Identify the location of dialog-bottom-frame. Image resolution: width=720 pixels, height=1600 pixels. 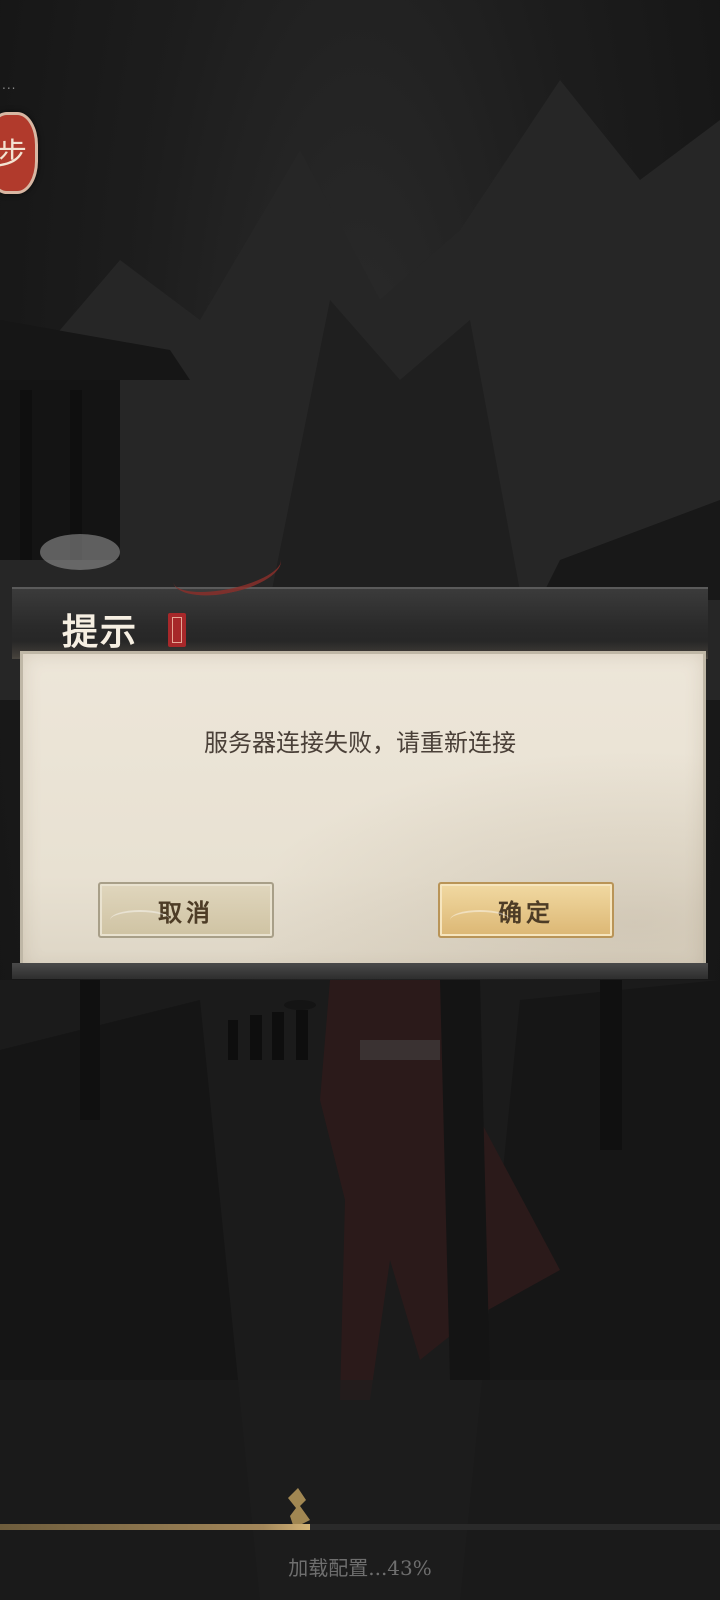
(360, 971).